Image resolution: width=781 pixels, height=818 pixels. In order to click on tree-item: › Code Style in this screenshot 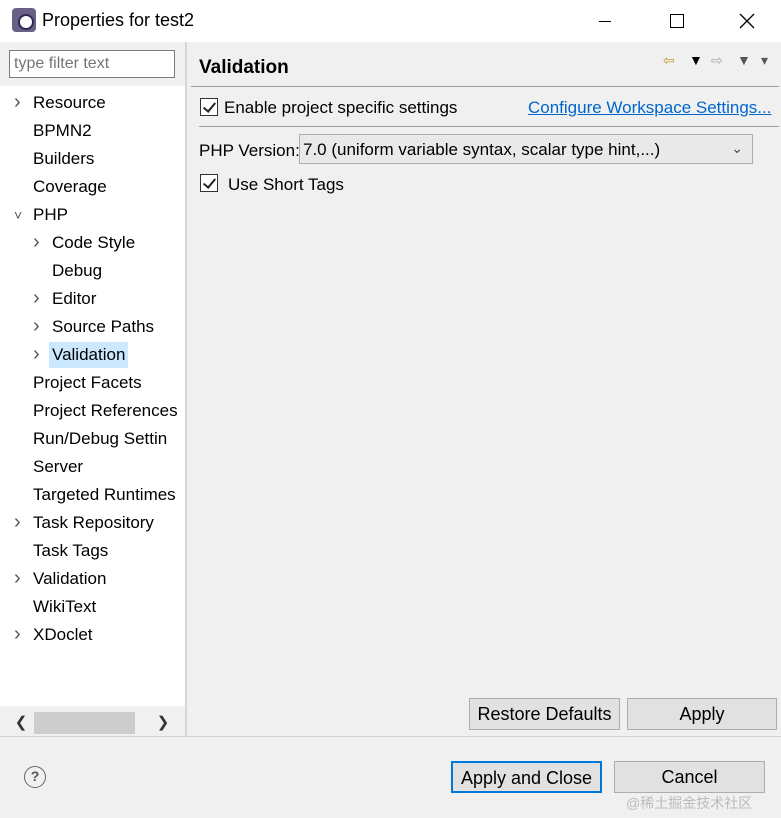, I will do `click(92, 244)`.